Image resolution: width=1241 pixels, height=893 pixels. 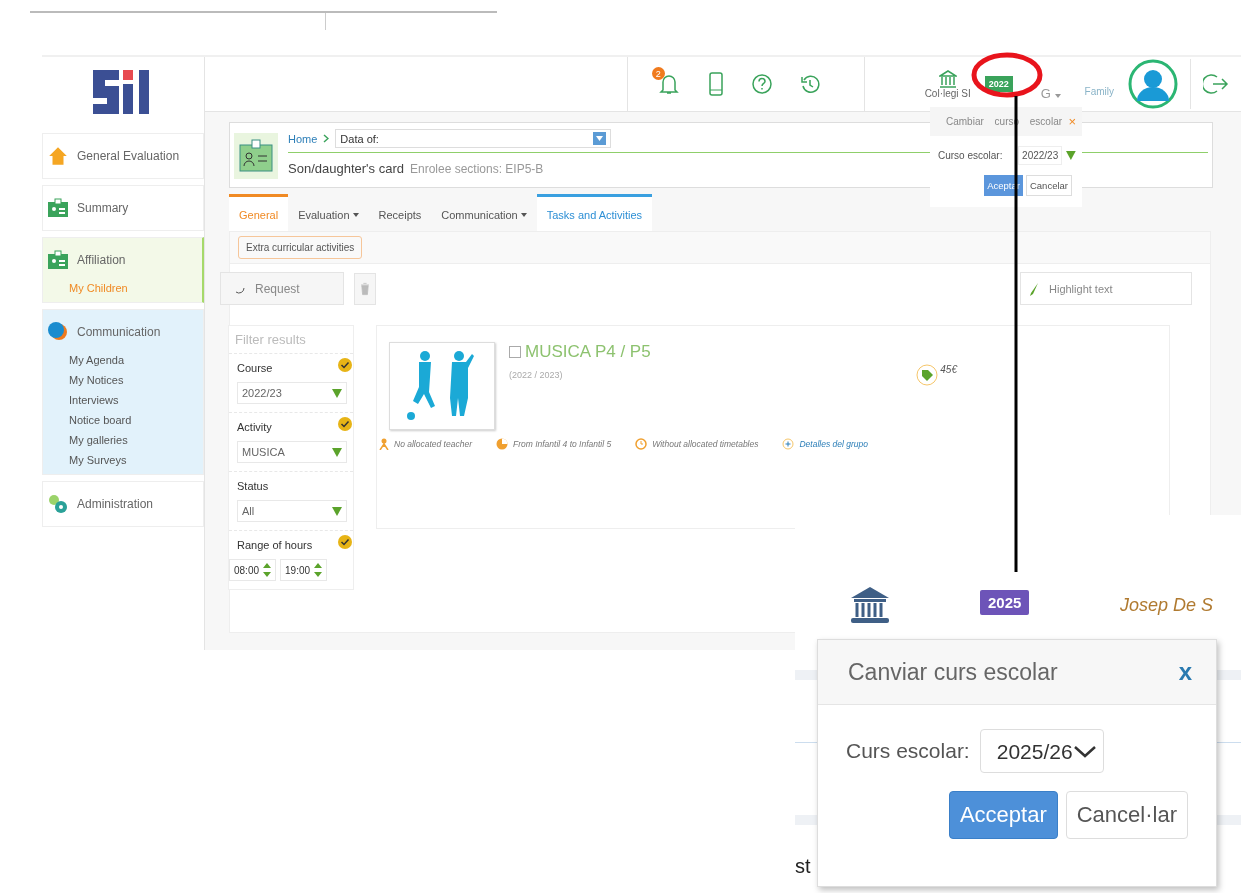 I want to click on year-dropdown: 2022/23, so click(x=1040, y=155).